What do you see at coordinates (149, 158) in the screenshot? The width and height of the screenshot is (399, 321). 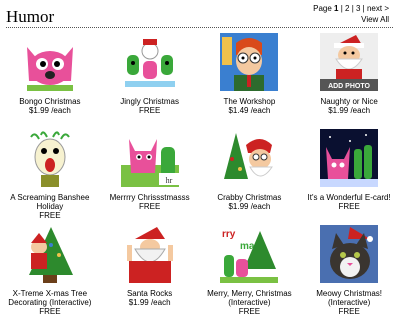 I see `ecard-thumbnail: hr` at bounding box center [149, 158].